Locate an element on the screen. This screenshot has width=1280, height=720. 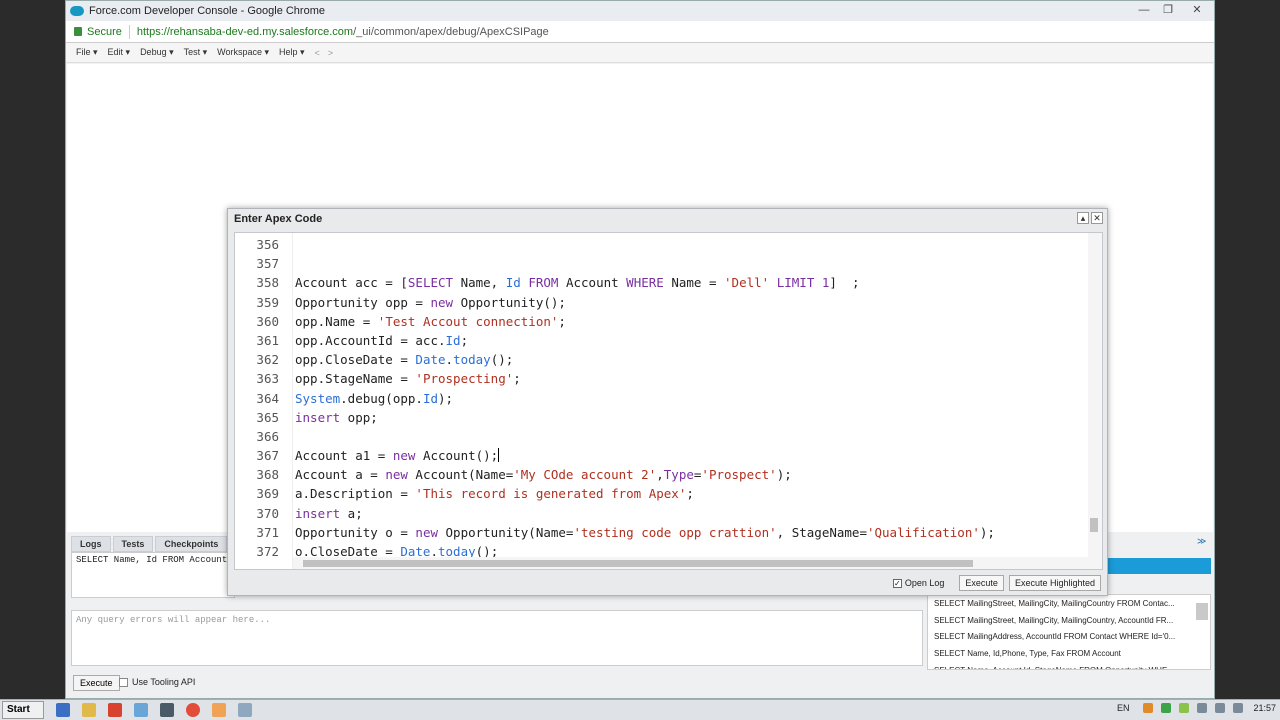
maximize-icon: ❐ is located at coordinates (1168, 10).